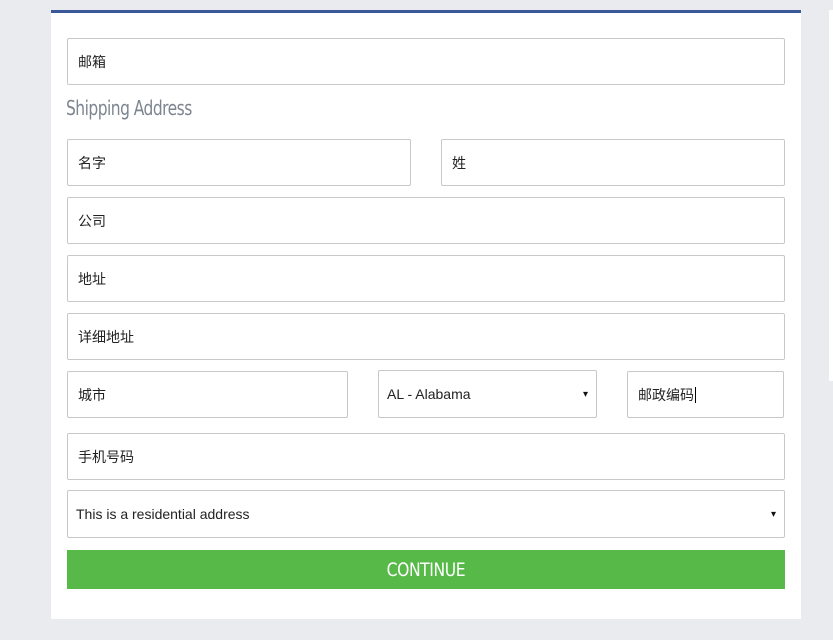  I want to click on first-name-placeholder: 名字, so click(92, 162).